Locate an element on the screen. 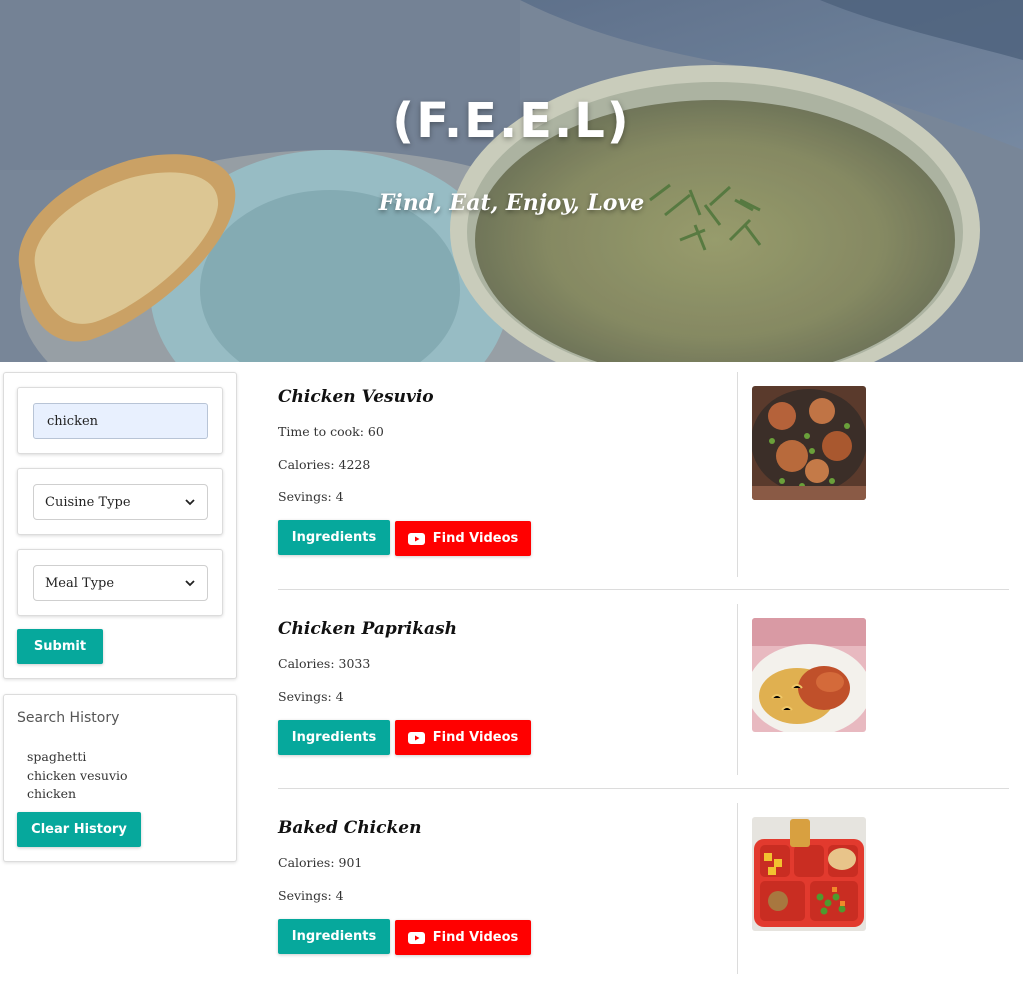 This screenshot has height=988, width=1023. search-form-panel: chicken Cuisine Type Meal Type Submit is located at coordinates (120, 525).